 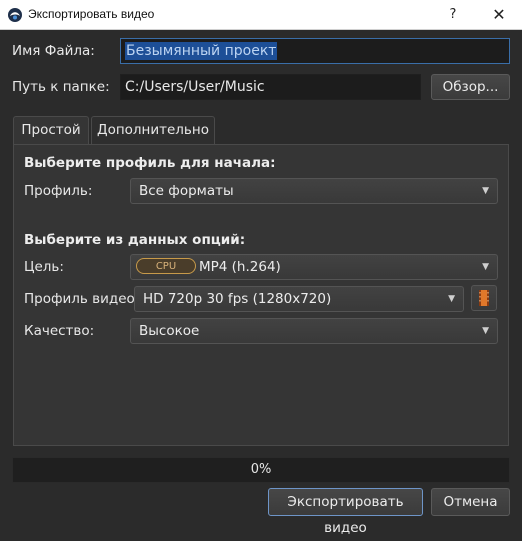 I want to click on cpu-badge: CPU, so click(x=166, y=266).